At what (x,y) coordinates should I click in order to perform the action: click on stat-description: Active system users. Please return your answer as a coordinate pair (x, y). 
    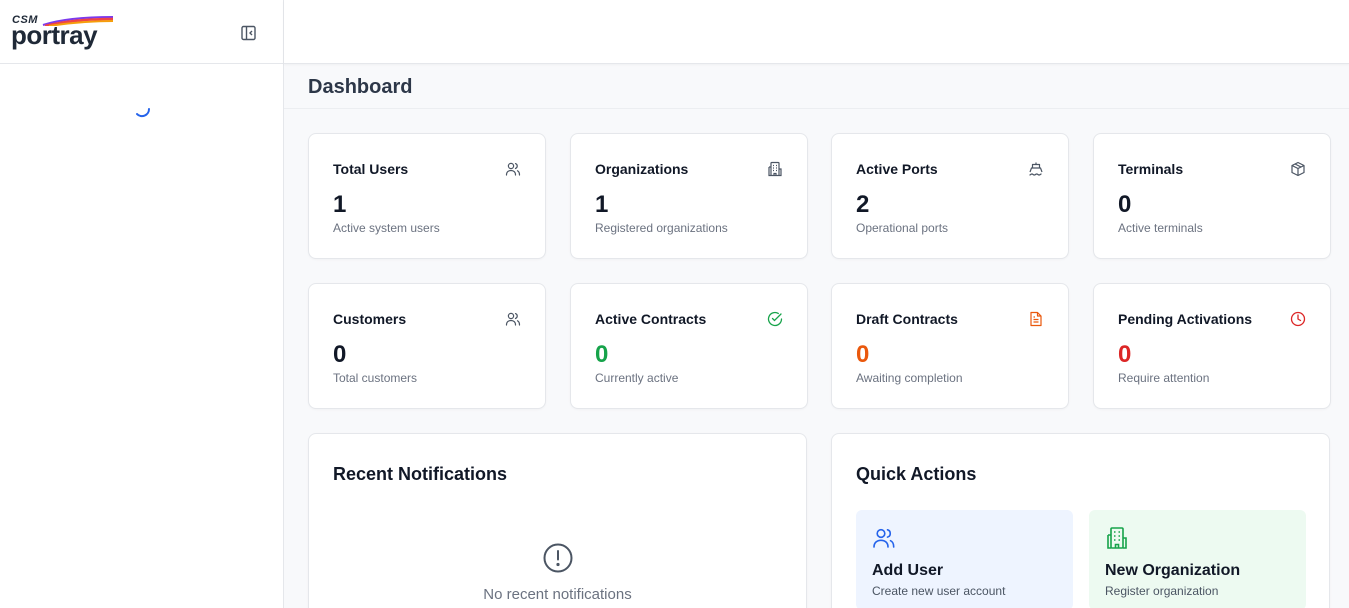
    Looking at the image, I should click on (386, 228).